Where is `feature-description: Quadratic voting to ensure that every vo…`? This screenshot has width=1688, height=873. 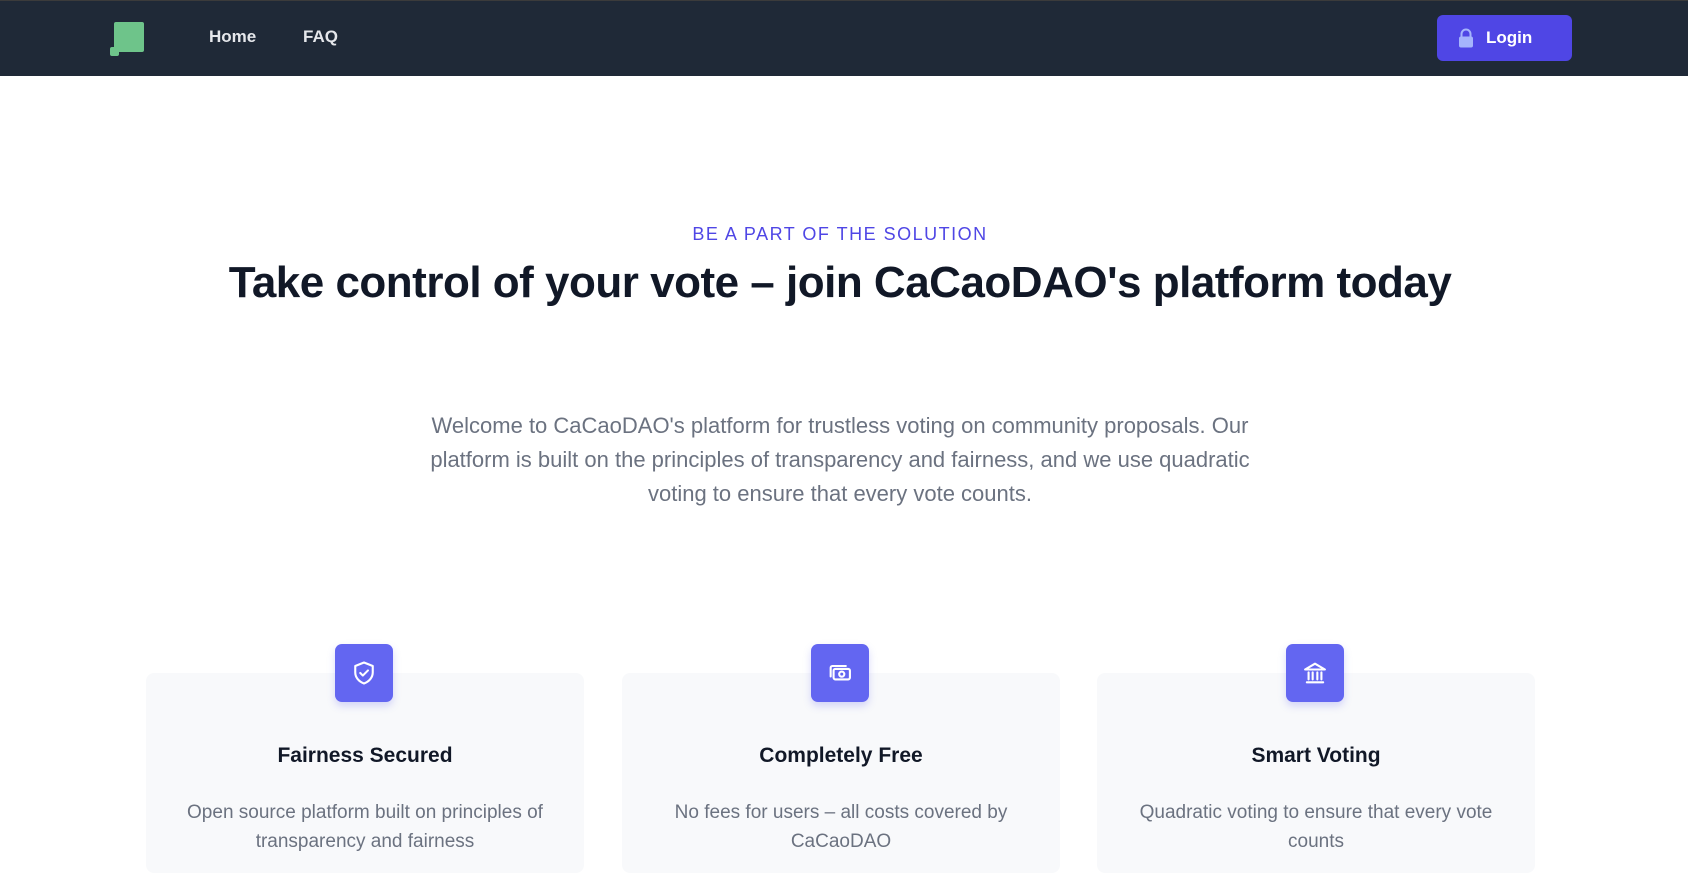
feature-description: Quadratic voting to ensure that every vo… is located at coordinates (1316, 827).